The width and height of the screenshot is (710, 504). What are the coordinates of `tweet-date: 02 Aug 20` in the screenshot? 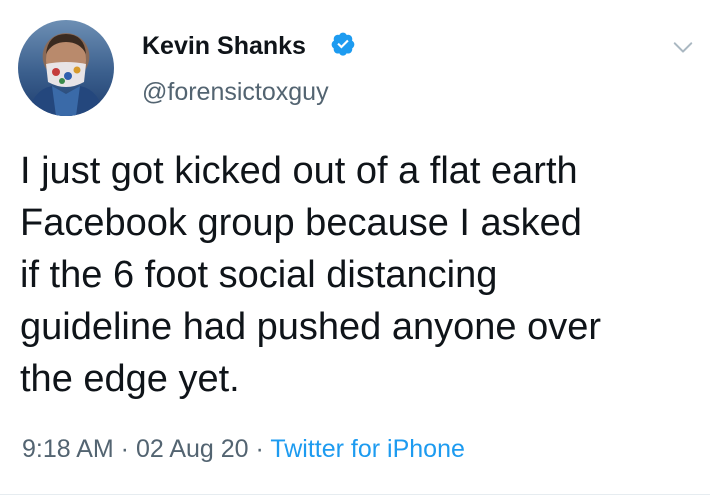 It's located at (192, 449).